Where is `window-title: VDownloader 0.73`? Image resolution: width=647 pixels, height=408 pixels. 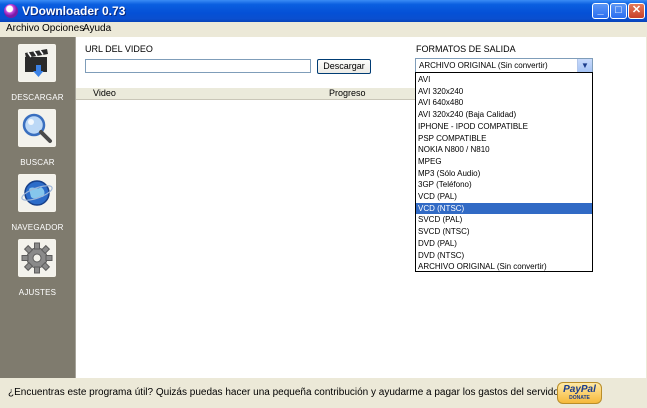 window-title: VDownloader 0.73 is located at coordinates (74, 11).